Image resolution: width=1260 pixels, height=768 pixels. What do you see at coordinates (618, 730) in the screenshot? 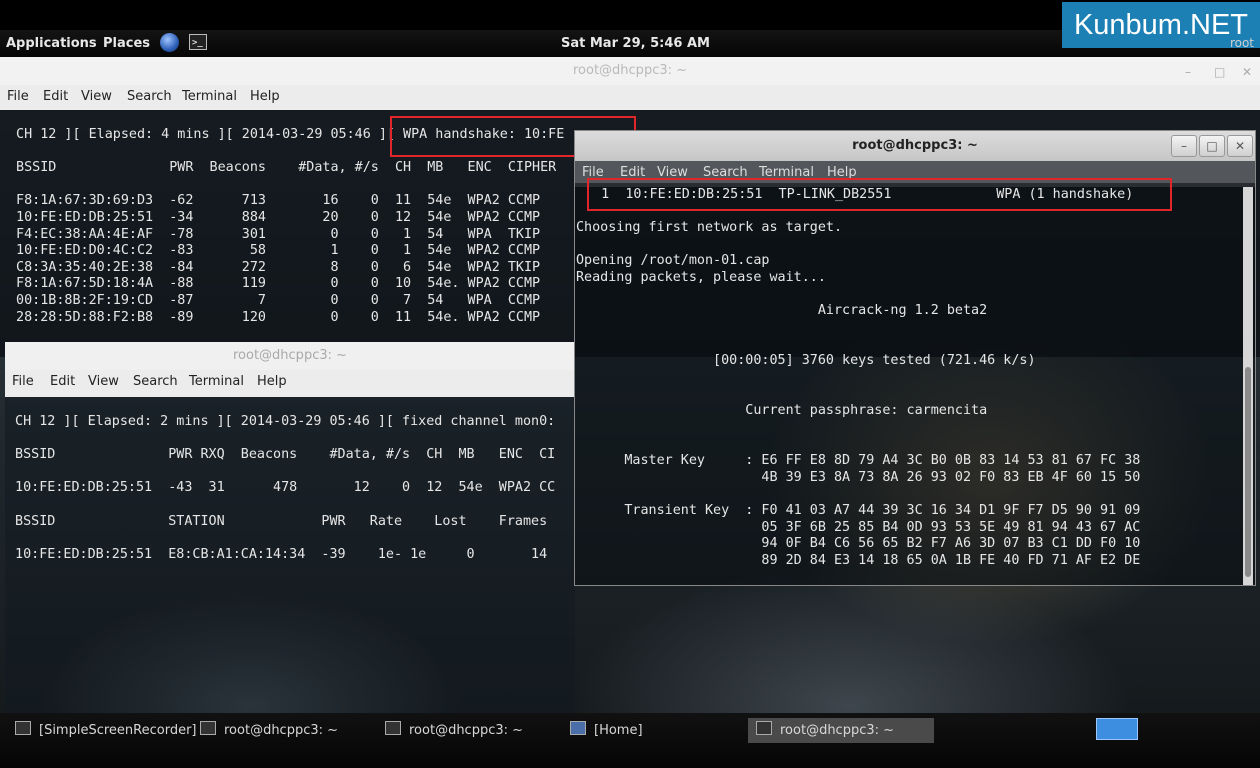
I see `task-label: [Home]` at bounding box center [618, 730].